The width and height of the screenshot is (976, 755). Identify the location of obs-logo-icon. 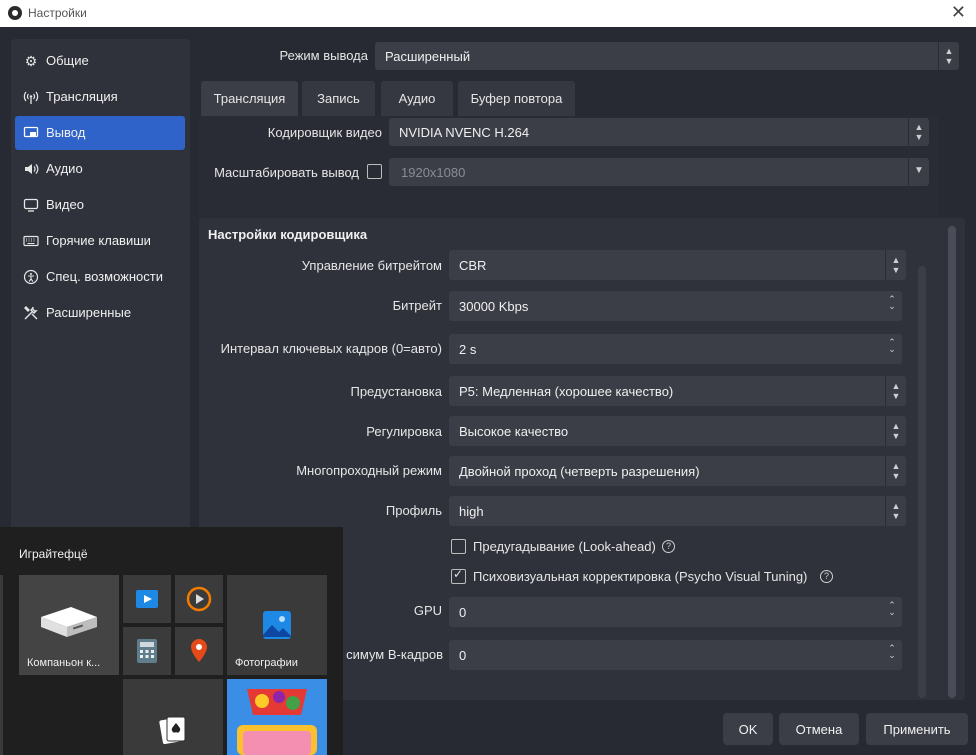
(15, 13).